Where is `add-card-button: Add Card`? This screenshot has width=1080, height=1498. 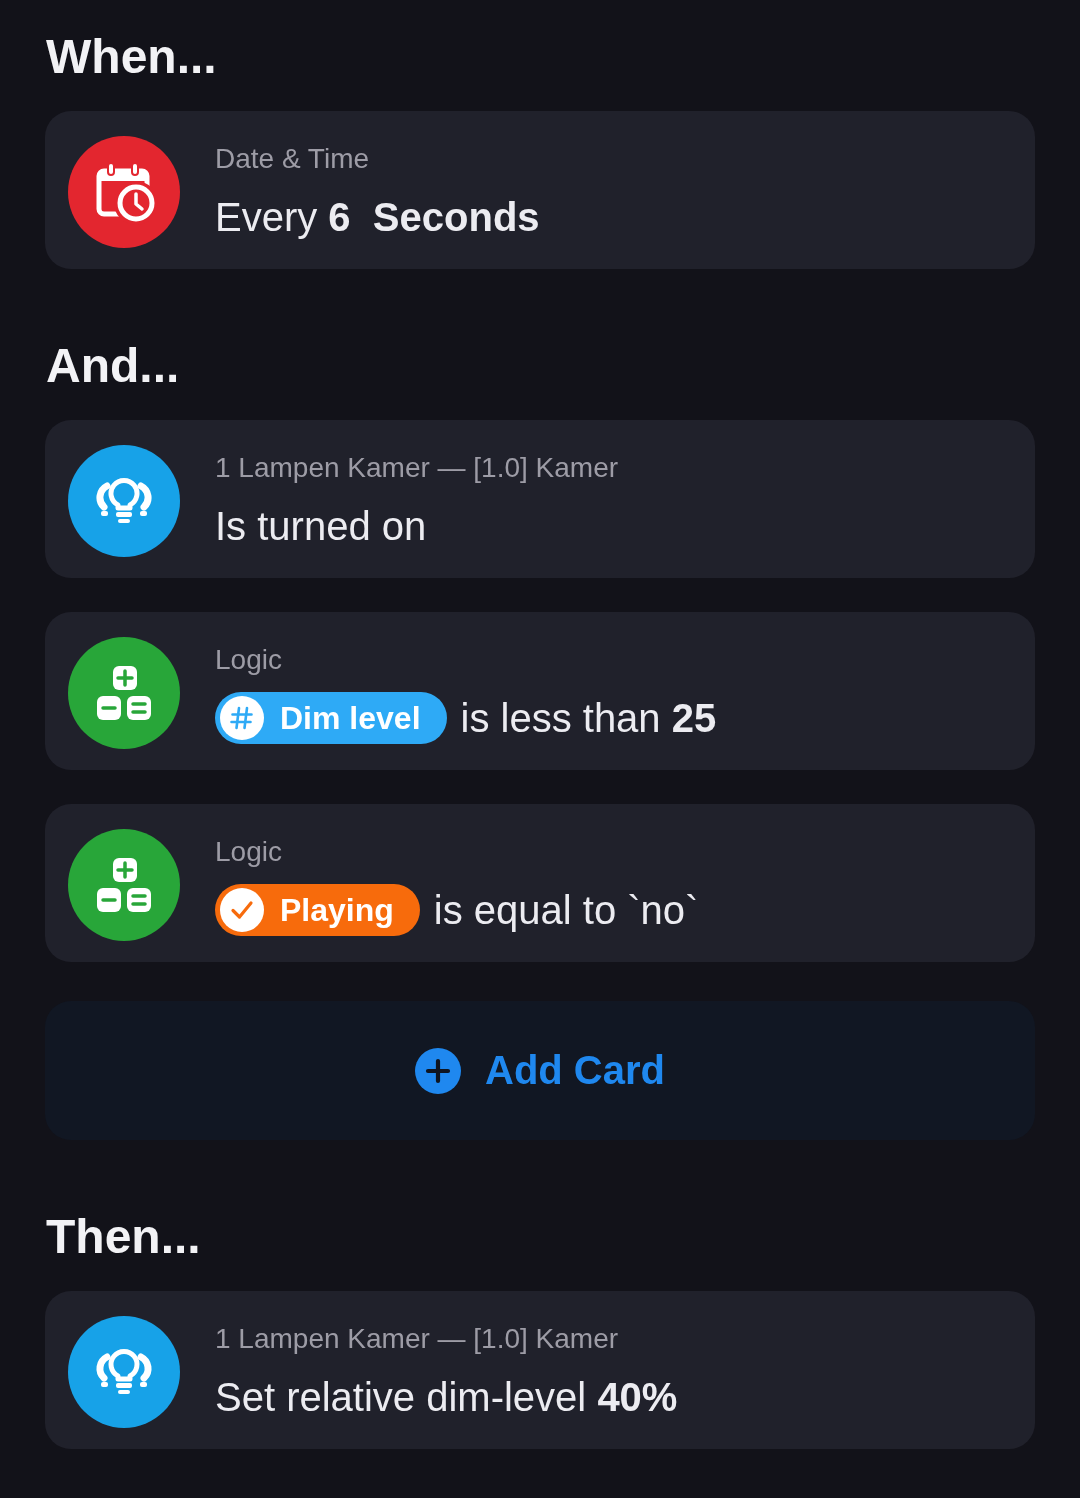 add-card-button: Add Card is located at coordinates (540, 1070).